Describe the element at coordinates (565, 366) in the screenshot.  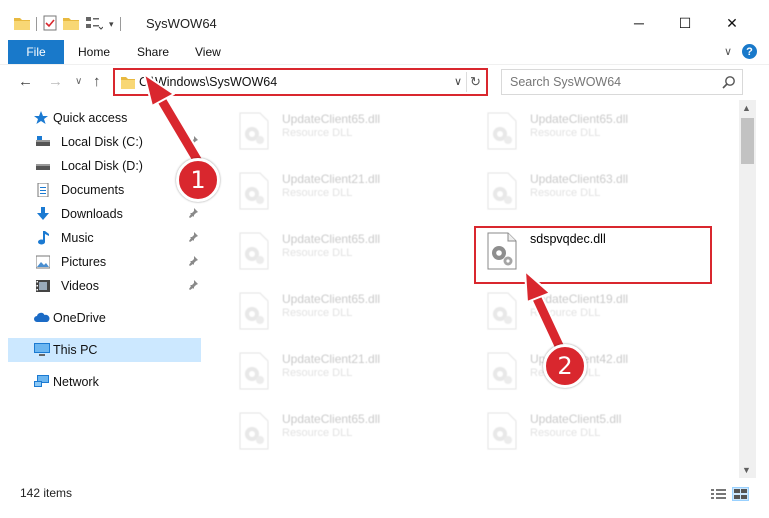
I see `step-2-badge: 2` at that location.